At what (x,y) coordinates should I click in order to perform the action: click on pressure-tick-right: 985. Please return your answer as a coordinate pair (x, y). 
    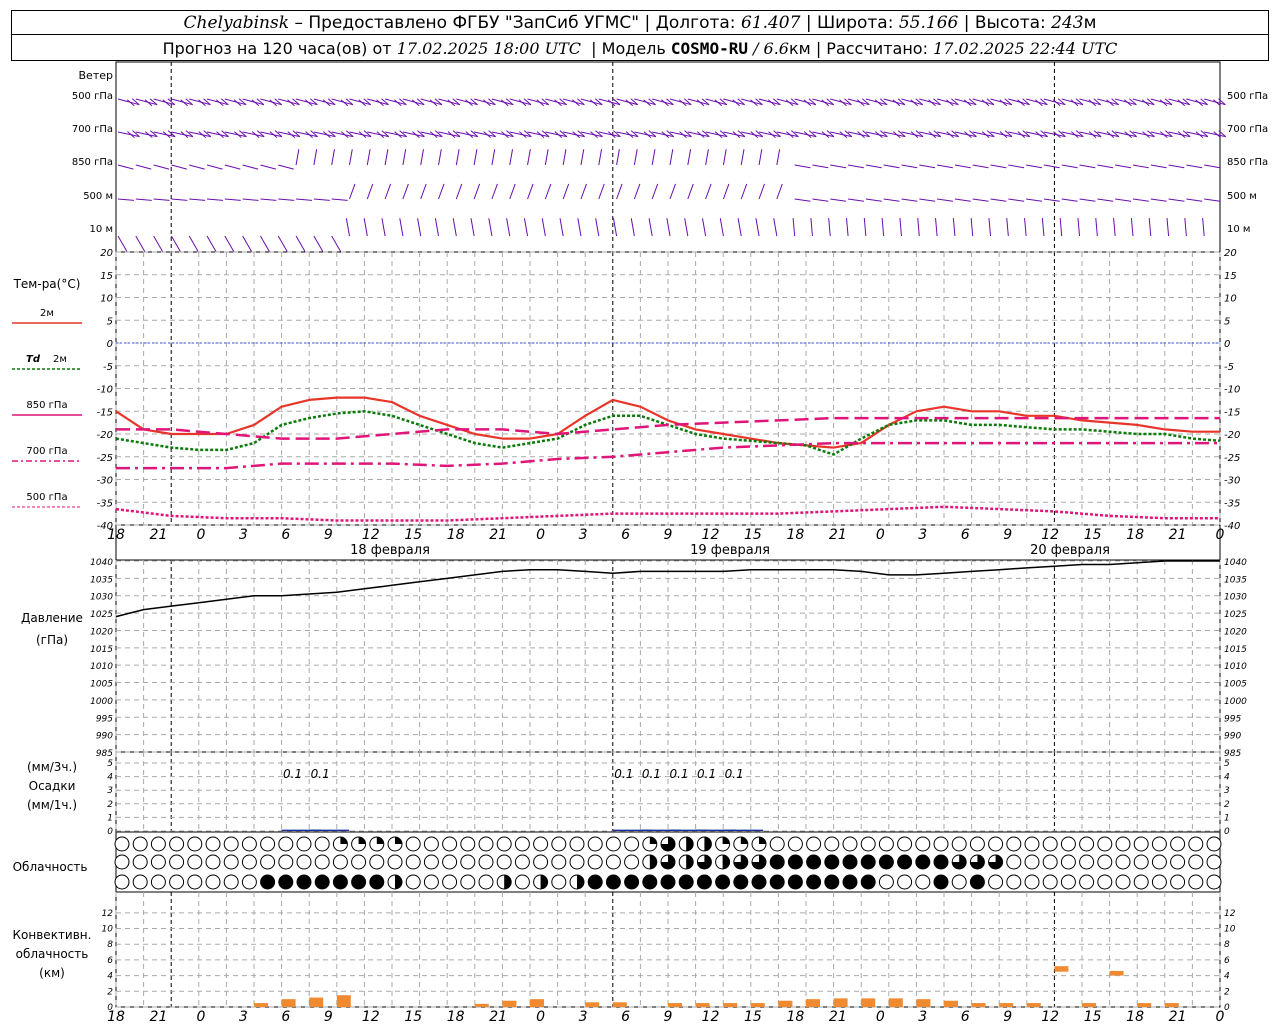
    Looking at the image, I should click on (1232, 754).